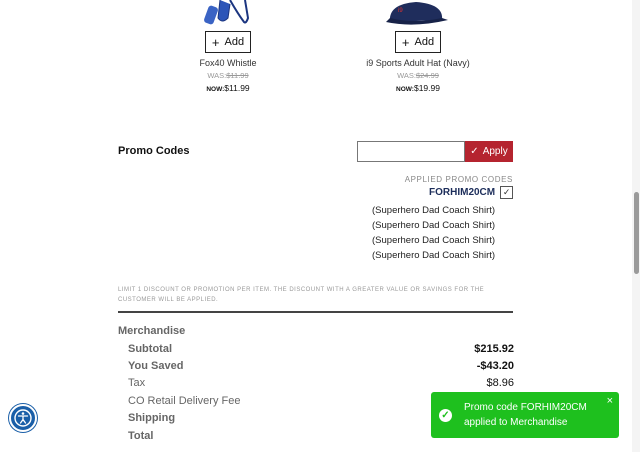 This screenshot has height=452, width=640. I want to click on subtotal-label: Subtotal, so click(150, 349).